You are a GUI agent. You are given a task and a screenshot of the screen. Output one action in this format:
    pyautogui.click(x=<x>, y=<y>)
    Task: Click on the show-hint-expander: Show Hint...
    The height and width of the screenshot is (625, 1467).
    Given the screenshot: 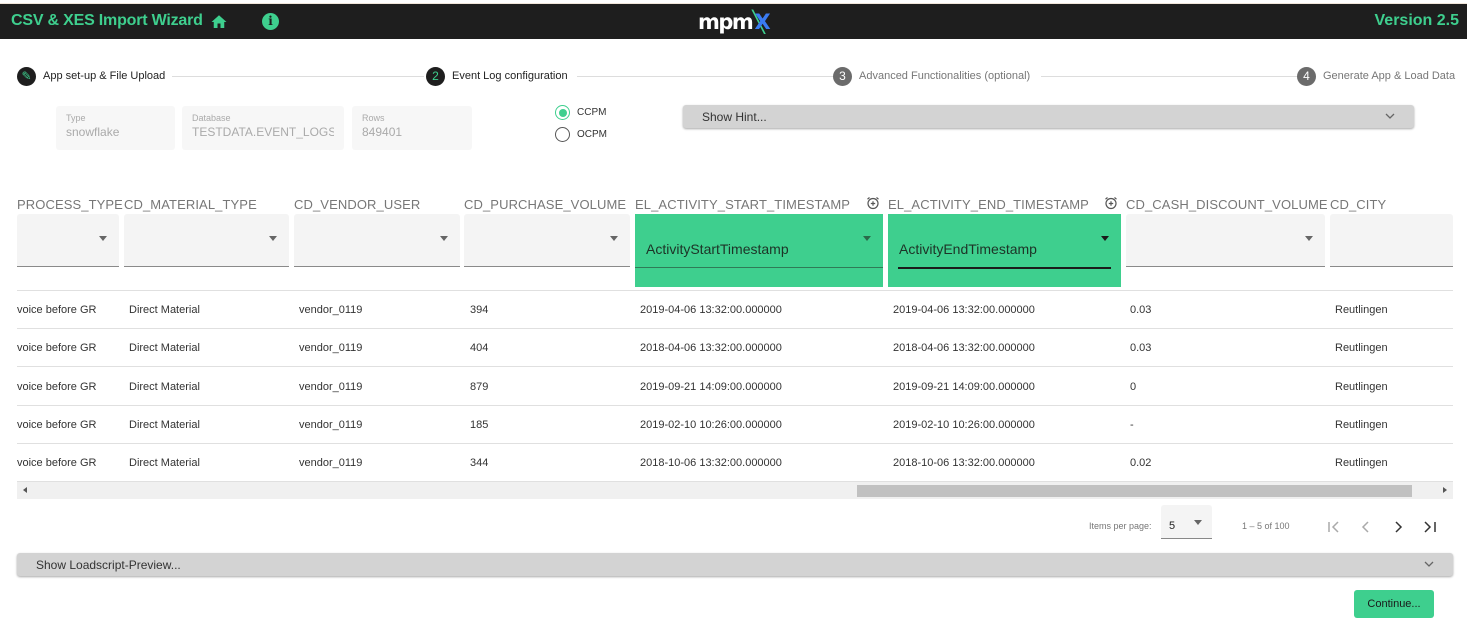 What is the action you would take?
    pyautogui.click(x=1048, y=116)
    